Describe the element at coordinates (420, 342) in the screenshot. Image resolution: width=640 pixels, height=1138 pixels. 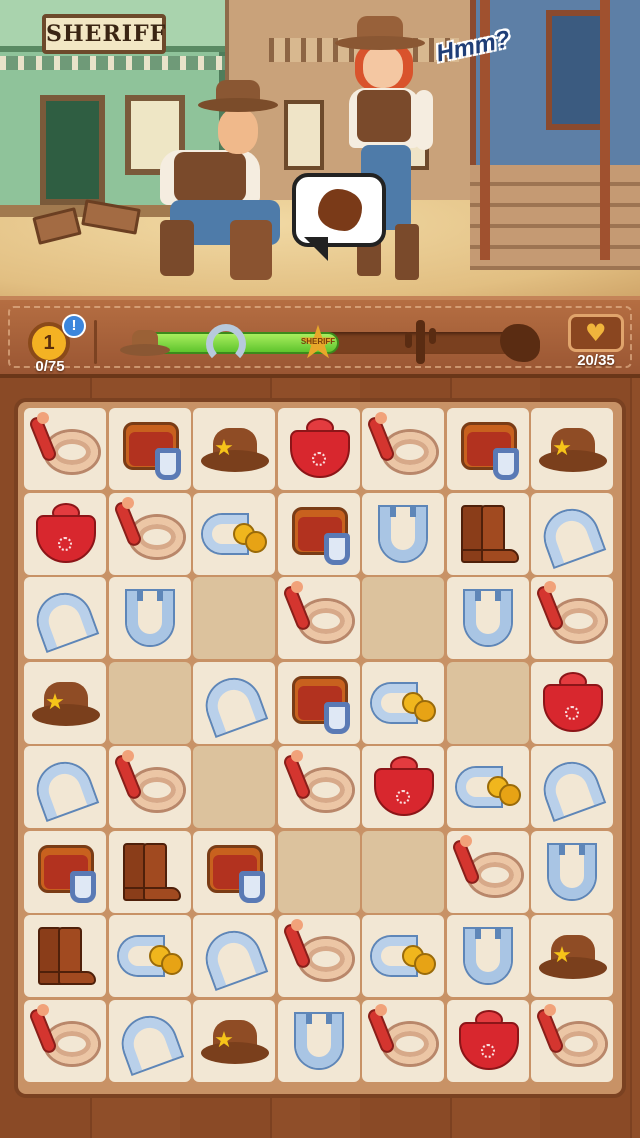
I see `cactus-icon` at that location.